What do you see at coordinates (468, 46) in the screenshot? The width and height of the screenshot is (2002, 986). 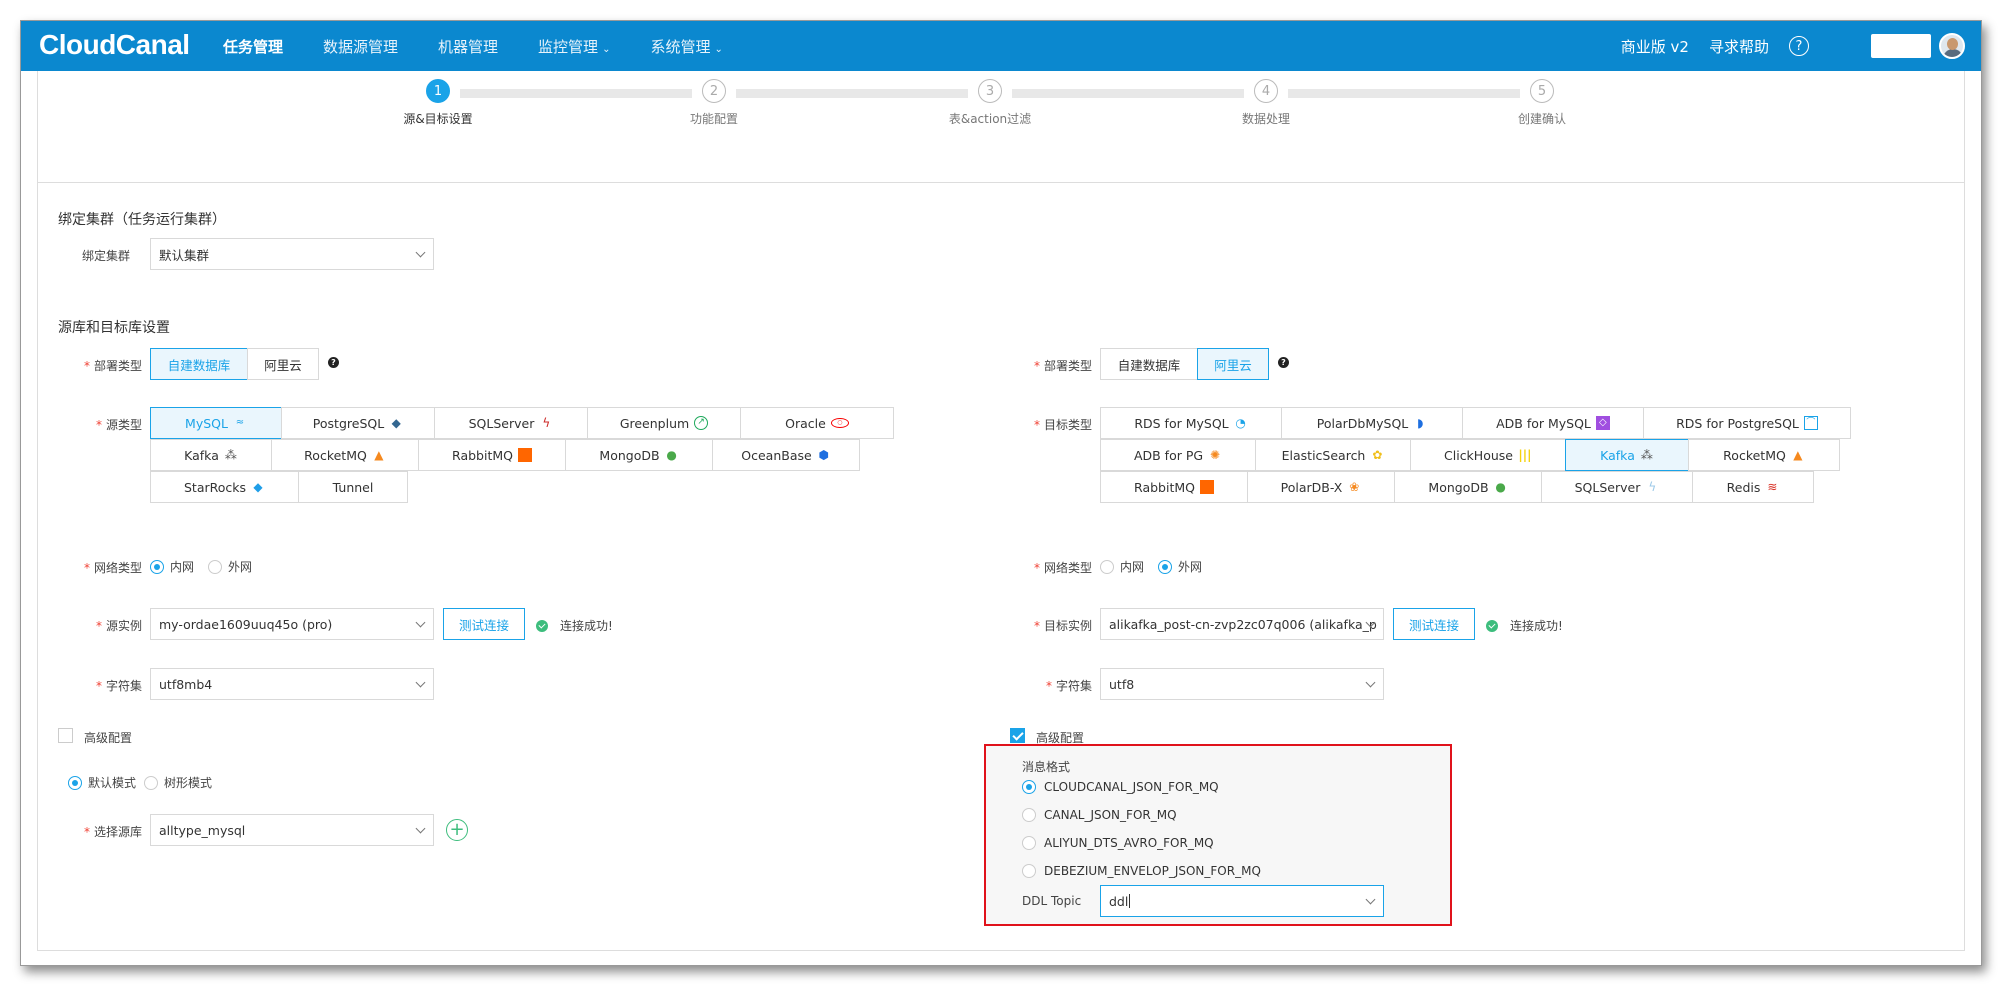 I see `nav-machine-management: 机器管理` at bounding box center [468, 46].